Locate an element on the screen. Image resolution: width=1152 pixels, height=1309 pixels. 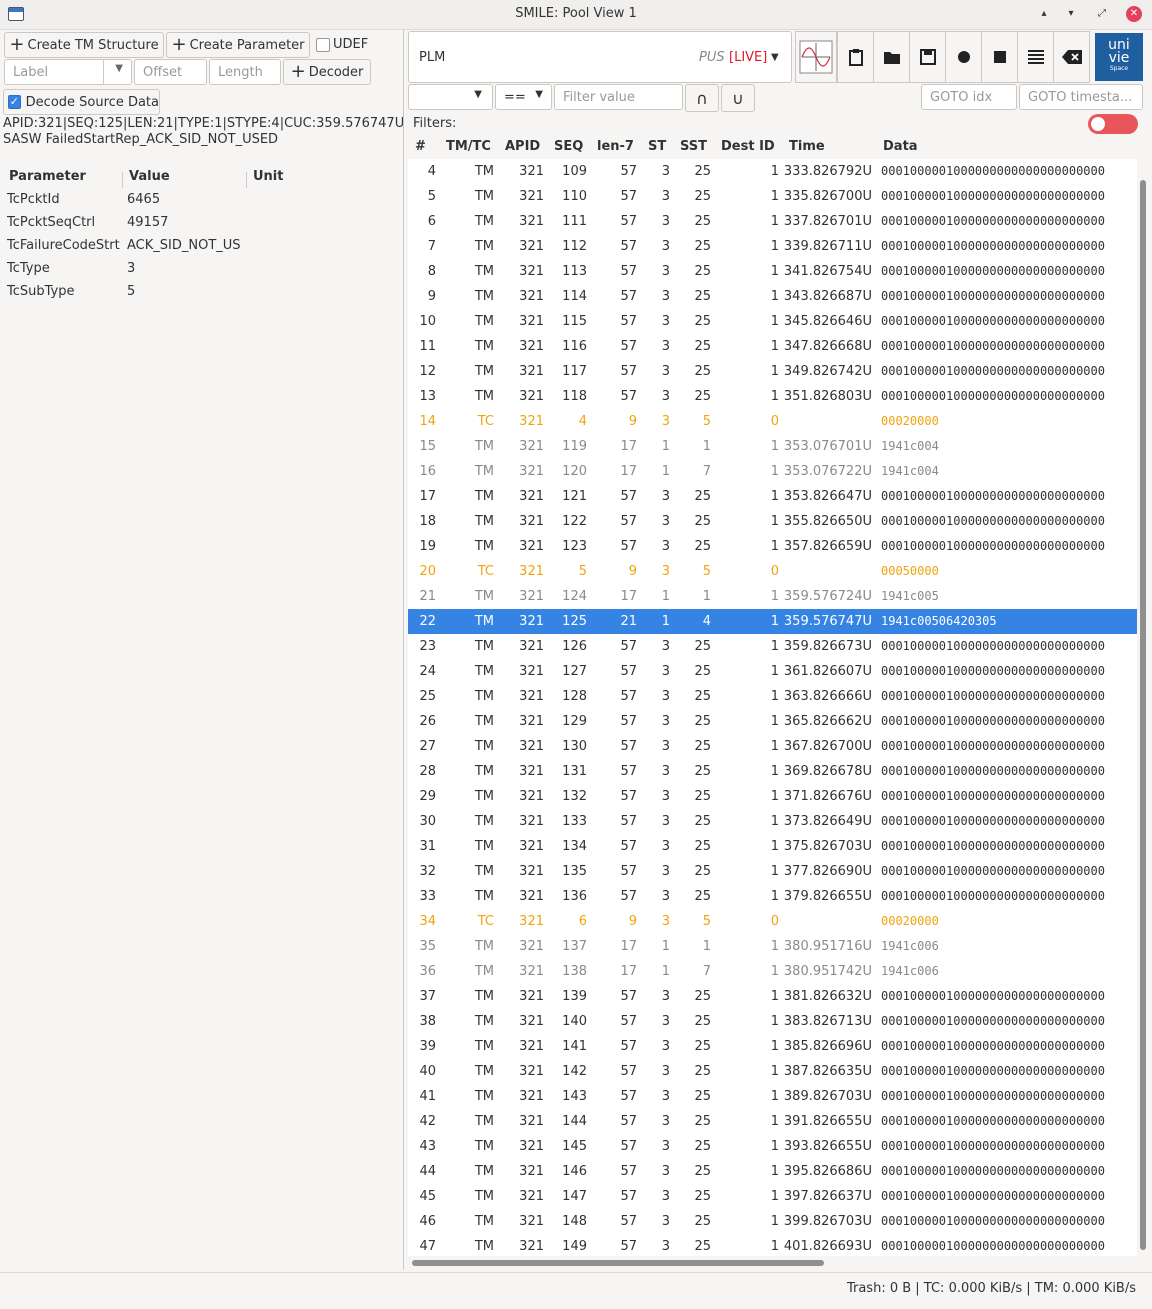
cell-apid: 321 is located at coordinates (531, 421).